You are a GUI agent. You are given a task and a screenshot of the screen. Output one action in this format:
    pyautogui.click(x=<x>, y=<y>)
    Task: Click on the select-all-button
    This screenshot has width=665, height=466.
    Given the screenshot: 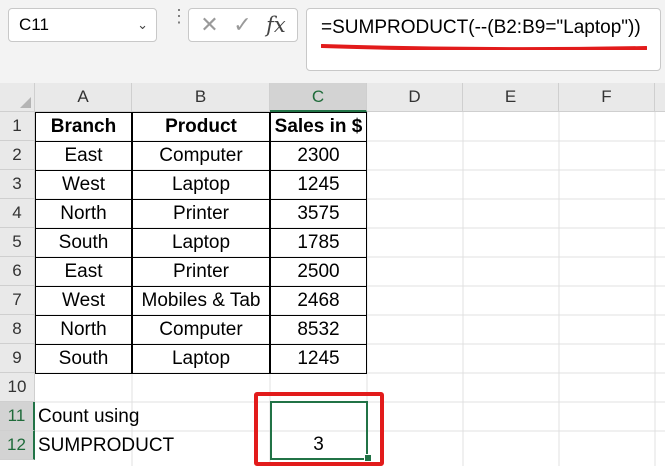 What is the action you would take?
    pyautogui.click(x=17, y=97)
    